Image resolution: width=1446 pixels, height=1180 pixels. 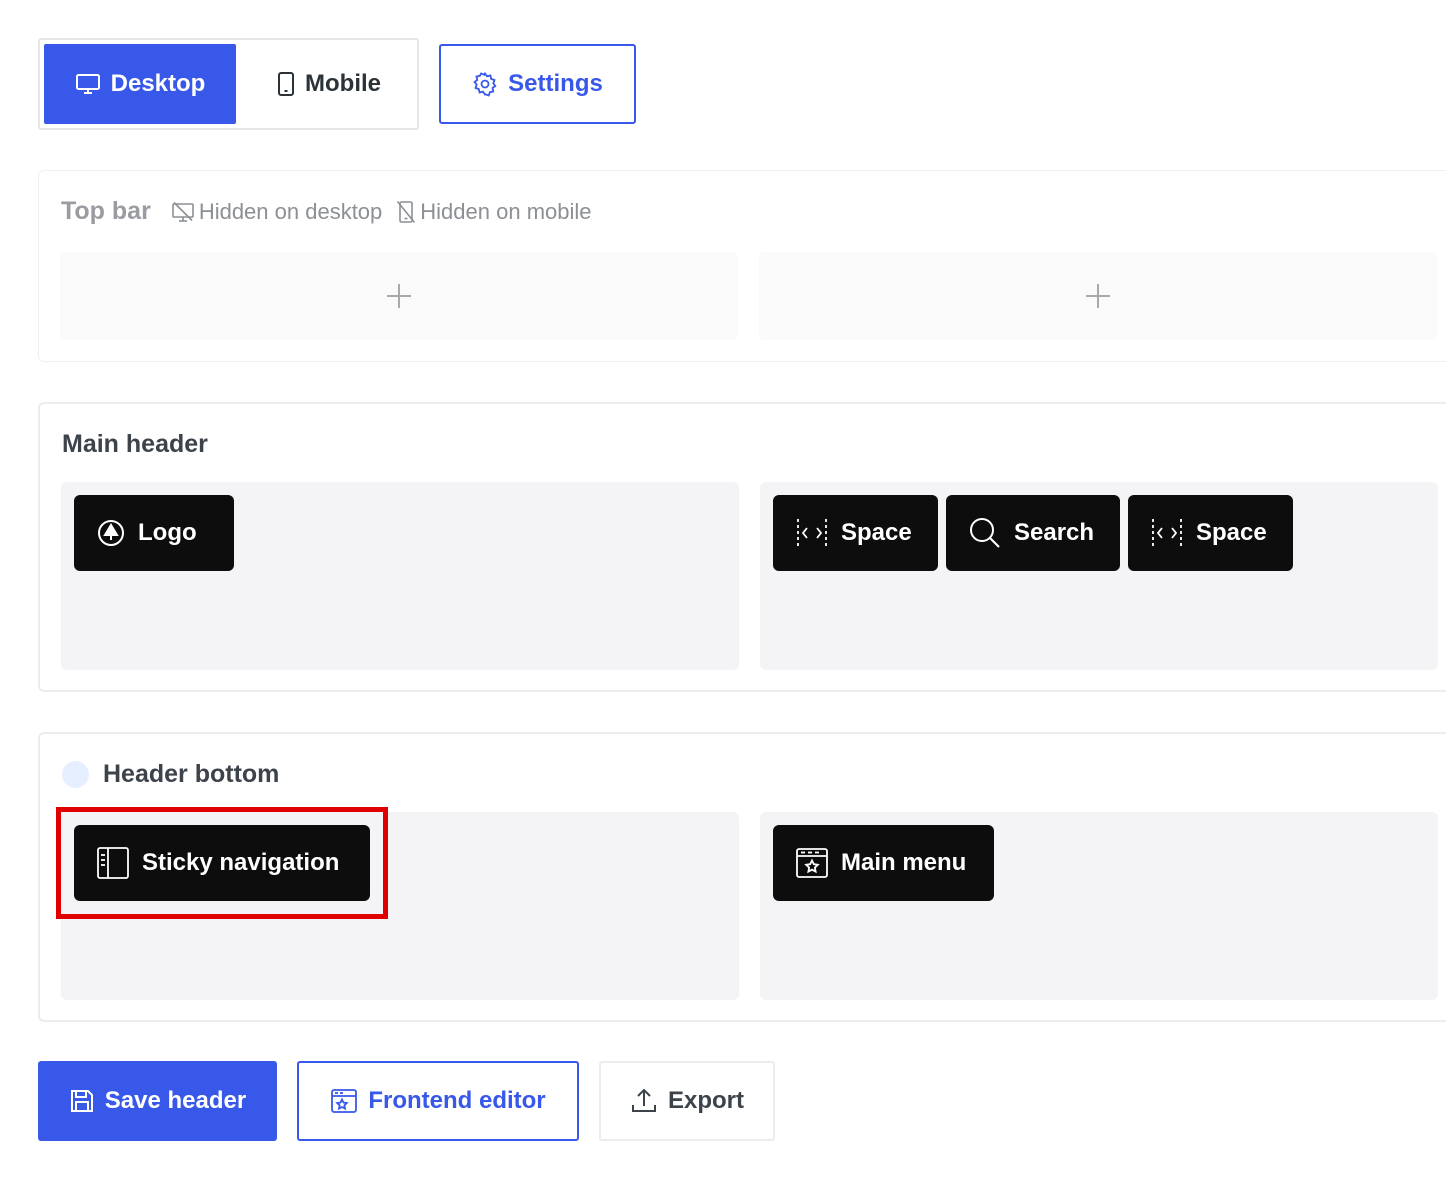 I want to click on desktop-tab: Desktop, so click(x=140, y=84).